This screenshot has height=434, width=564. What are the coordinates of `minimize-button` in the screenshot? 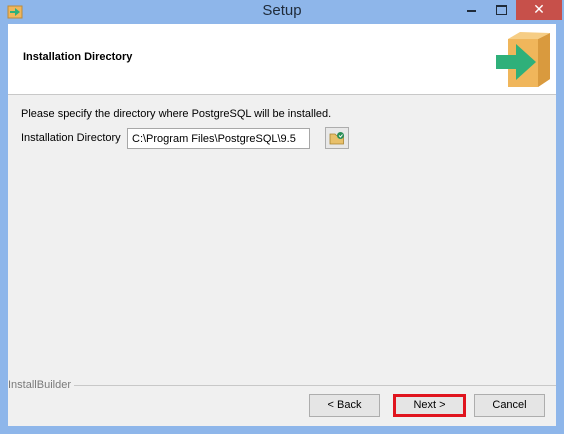 It's located at (471, 10).